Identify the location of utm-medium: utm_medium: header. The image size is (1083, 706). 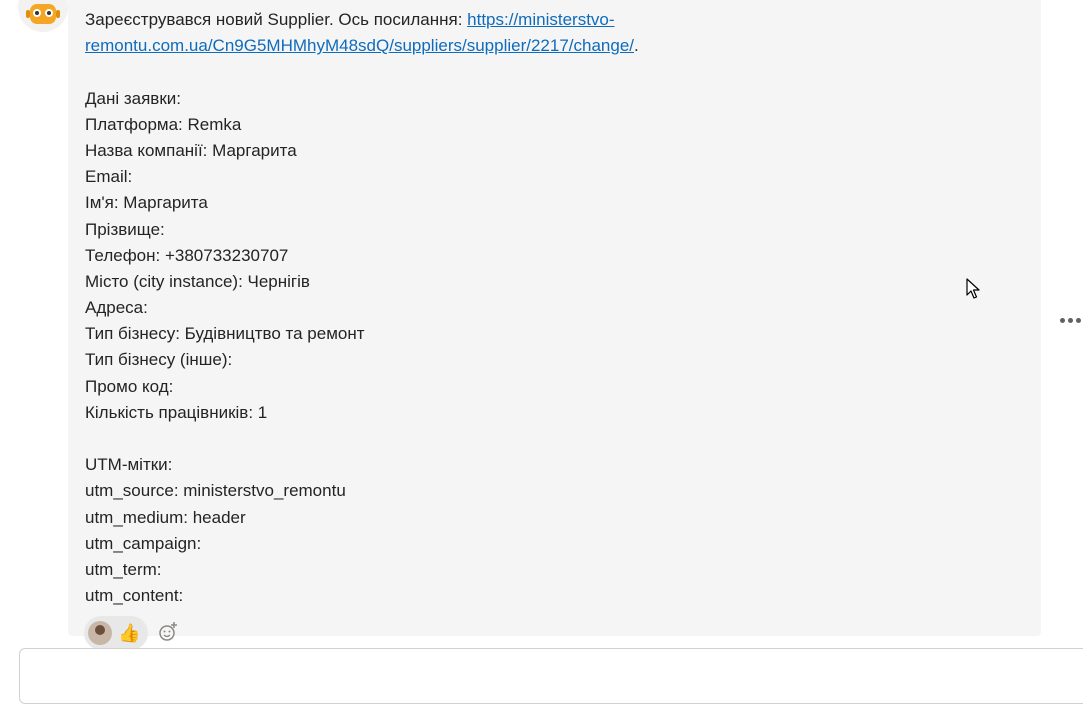
(165, 517).